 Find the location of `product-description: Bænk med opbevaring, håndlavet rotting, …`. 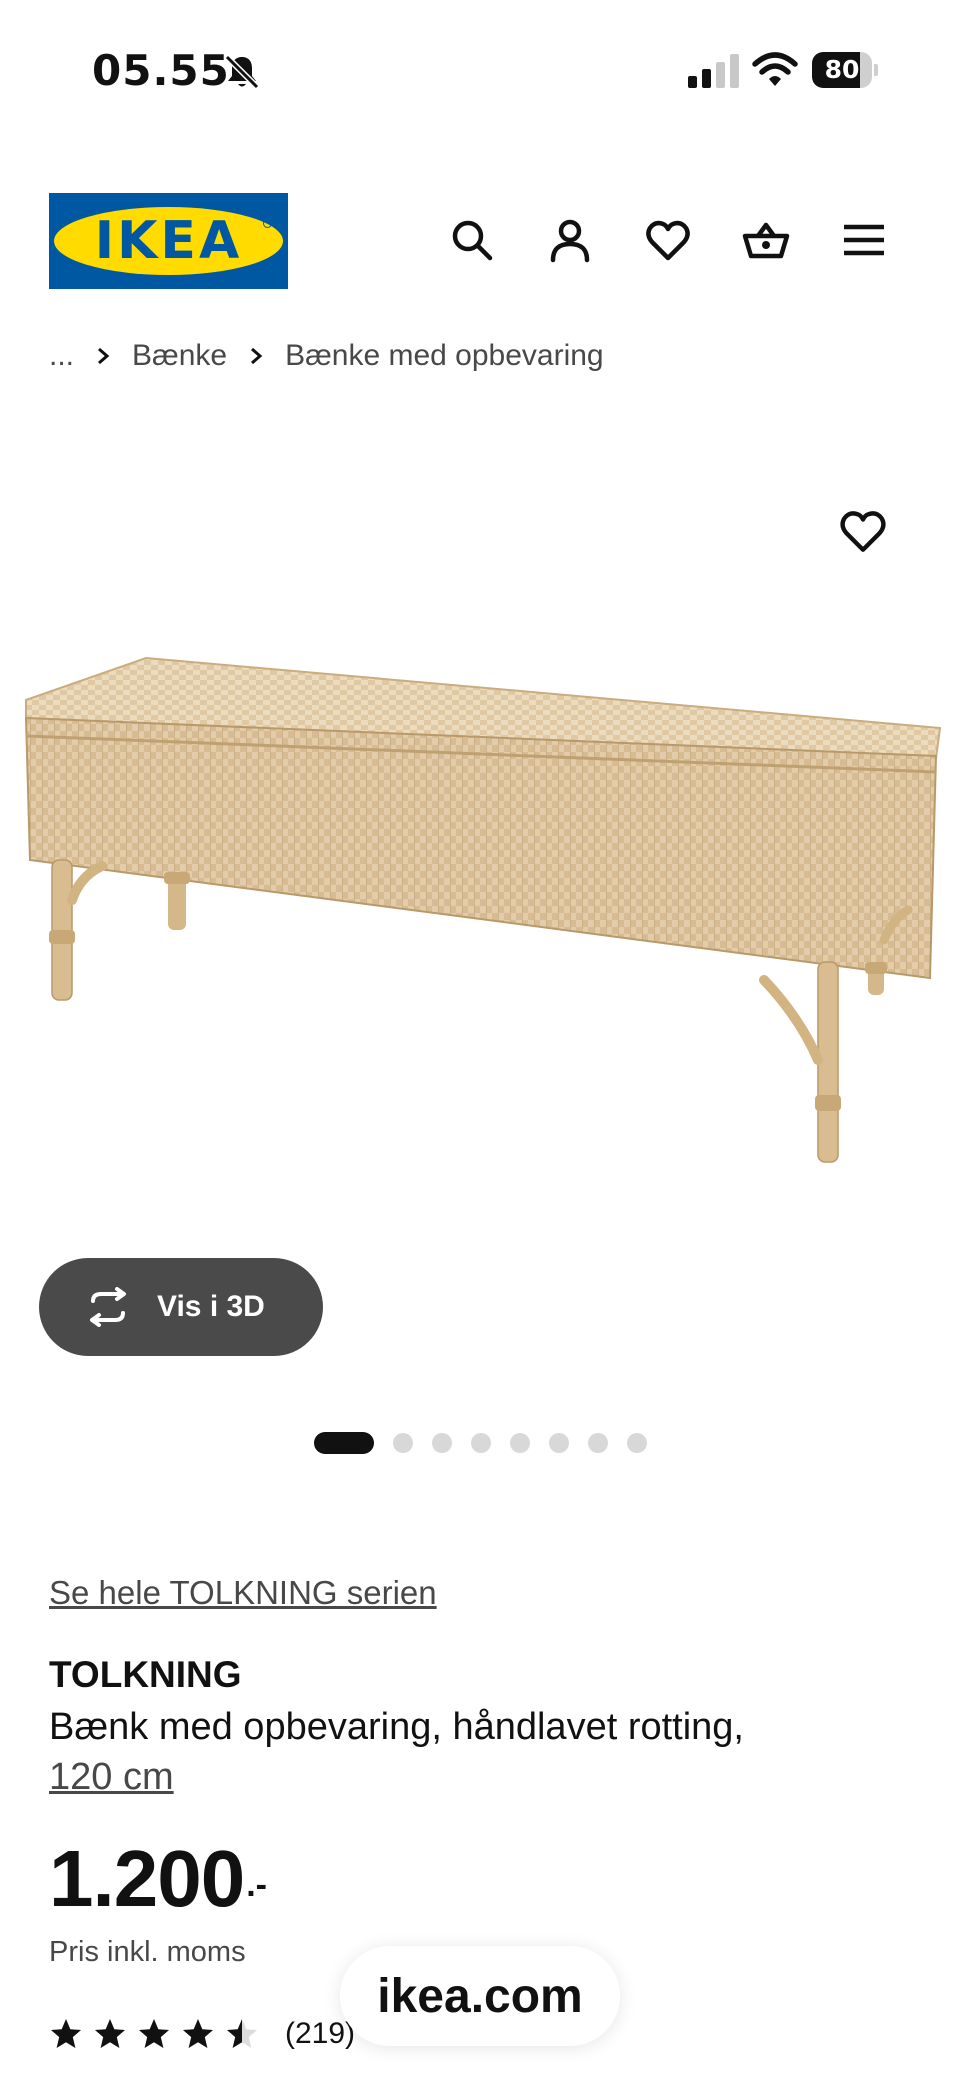

product-description: Bænk med opbevaring, håndlavet rotting, … is located at coordinates (459, 1752).